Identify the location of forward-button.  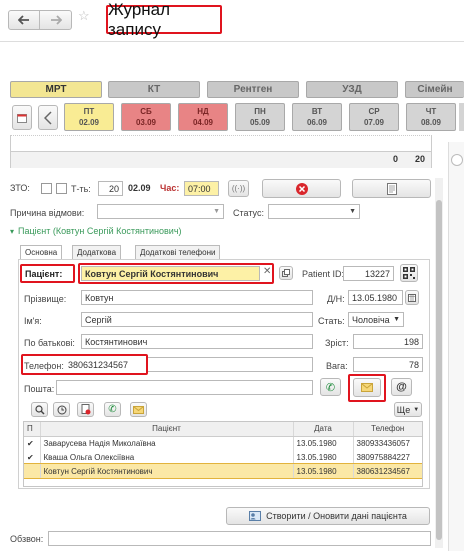
(55, 20).